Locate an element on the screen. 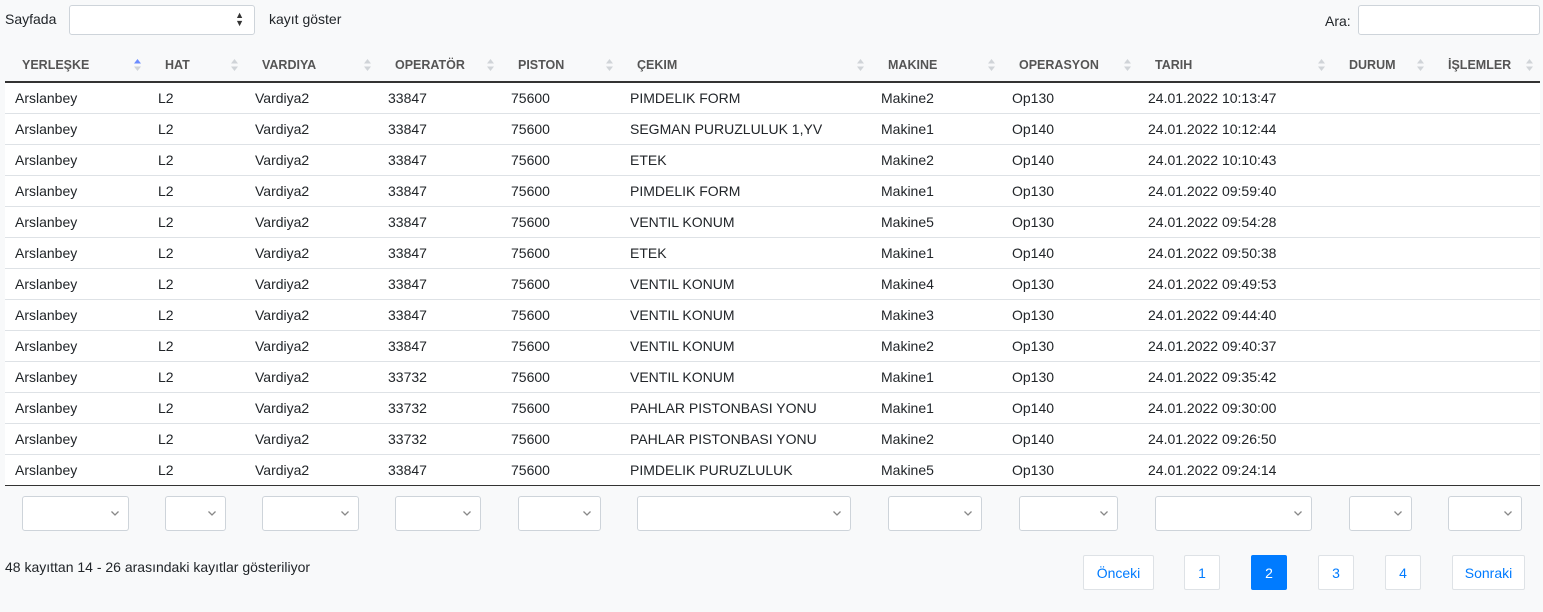 Image resolution: width=1543 pixels, height=612 pixels. column-header-label: MAKINE is located at coordinates (913, 65).